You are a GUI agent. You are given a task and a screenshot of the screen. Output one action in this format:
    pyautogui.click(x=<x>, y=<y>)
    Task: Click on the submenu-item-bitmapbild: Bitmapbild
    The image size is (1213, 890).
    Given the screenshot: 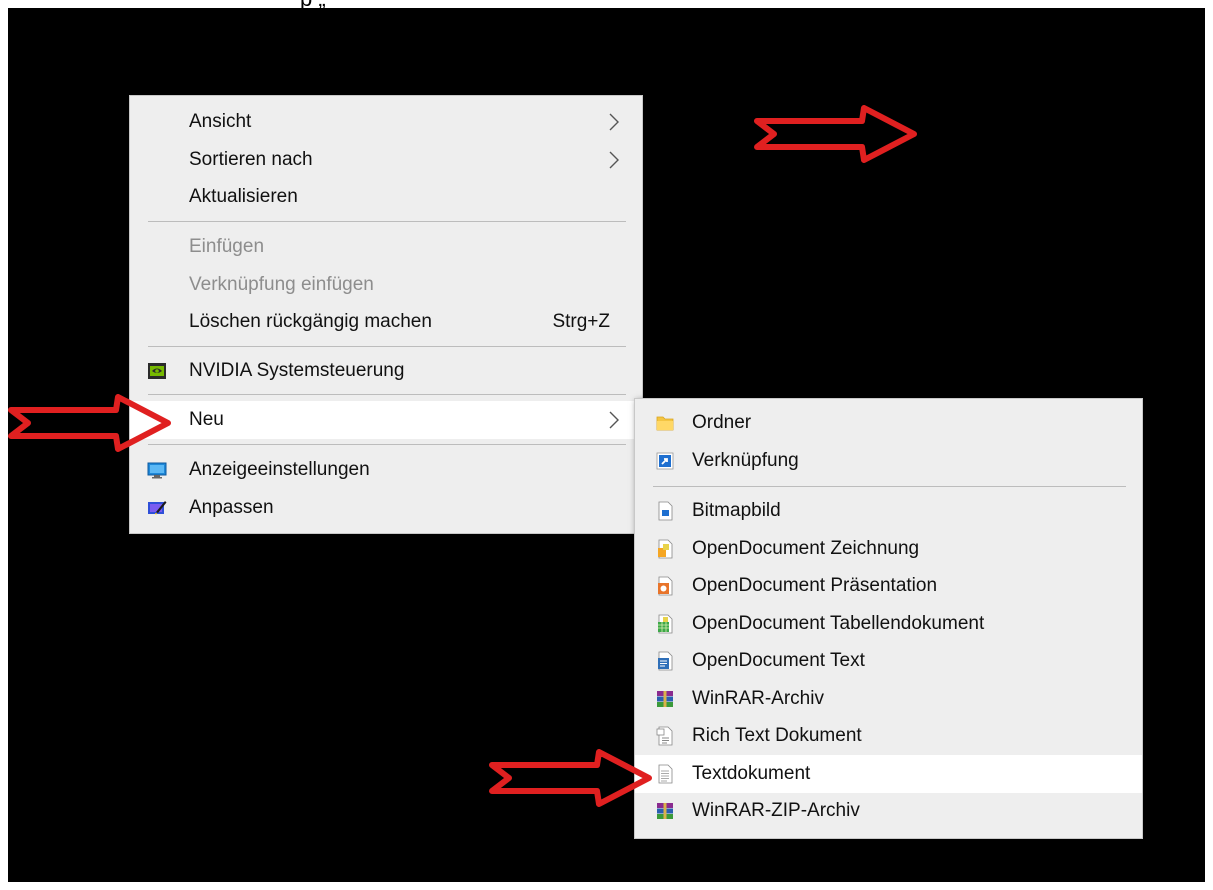 What is the action you would take?
    pyautogui.click(x=888, y=511)
    